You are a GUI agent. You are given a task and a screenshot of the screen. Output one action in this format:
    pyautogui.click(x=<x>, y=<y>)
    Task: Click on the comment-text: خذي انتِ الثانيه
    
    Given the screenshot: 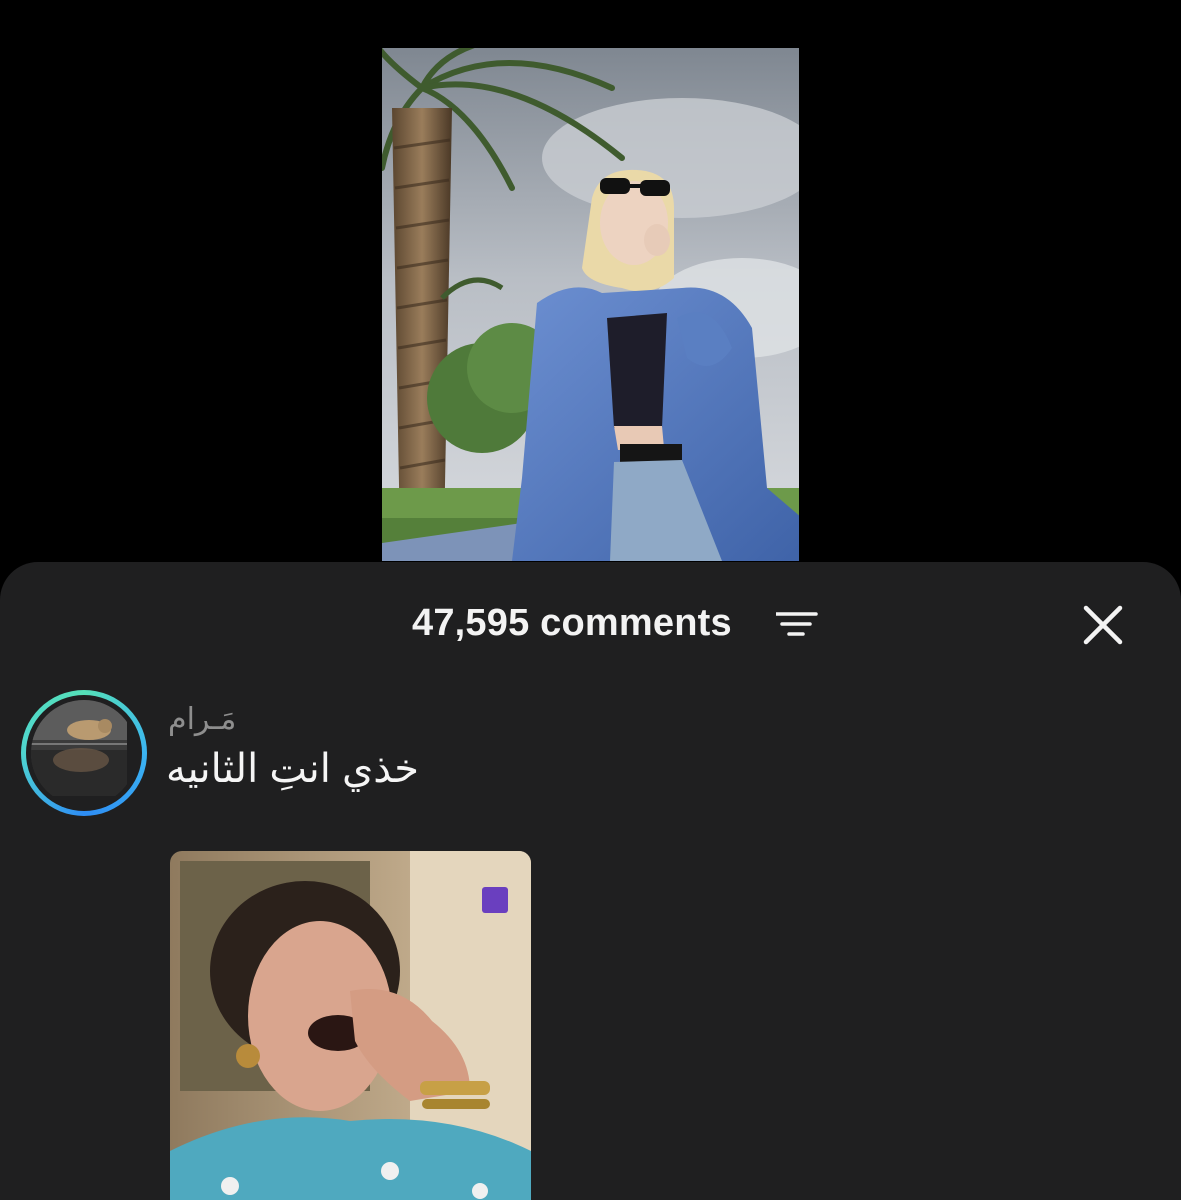 What is the action you would take?
    pyautogui.click(x=292, y=769)
    